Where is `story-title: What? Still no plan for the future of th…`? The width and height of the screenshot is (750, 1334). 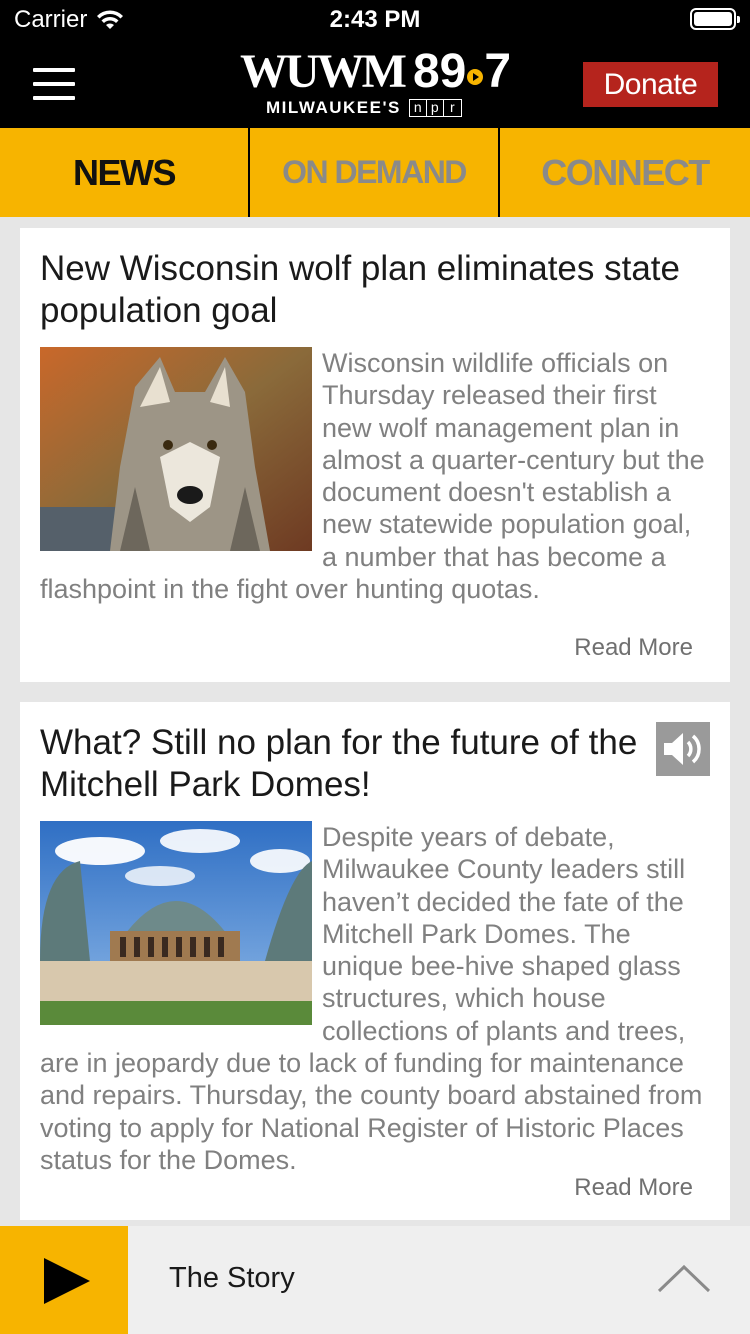
story-title: What? Still no plan for the future of th… is located at coordinates (340, 764).